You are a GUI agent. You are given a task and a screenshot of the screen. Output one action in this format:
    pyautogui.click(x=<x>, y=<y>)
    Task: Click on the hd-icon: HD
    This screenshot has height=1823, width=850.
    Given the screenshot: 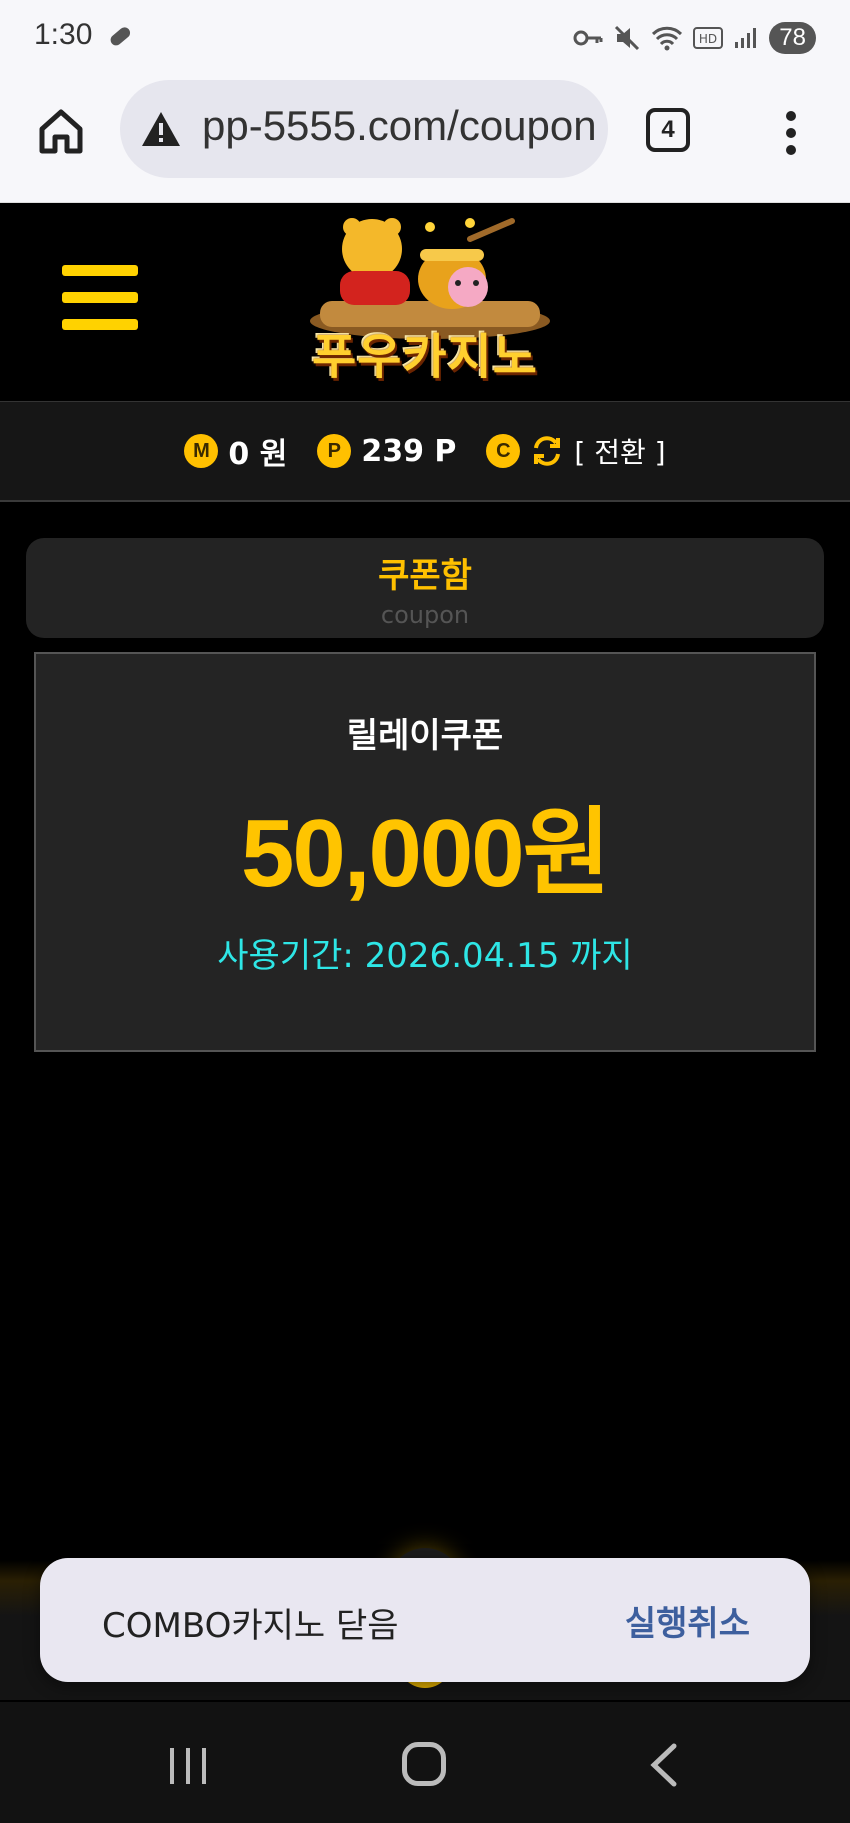 What is the action you would take?
    pyautogui.click(x=708, y=38)
    